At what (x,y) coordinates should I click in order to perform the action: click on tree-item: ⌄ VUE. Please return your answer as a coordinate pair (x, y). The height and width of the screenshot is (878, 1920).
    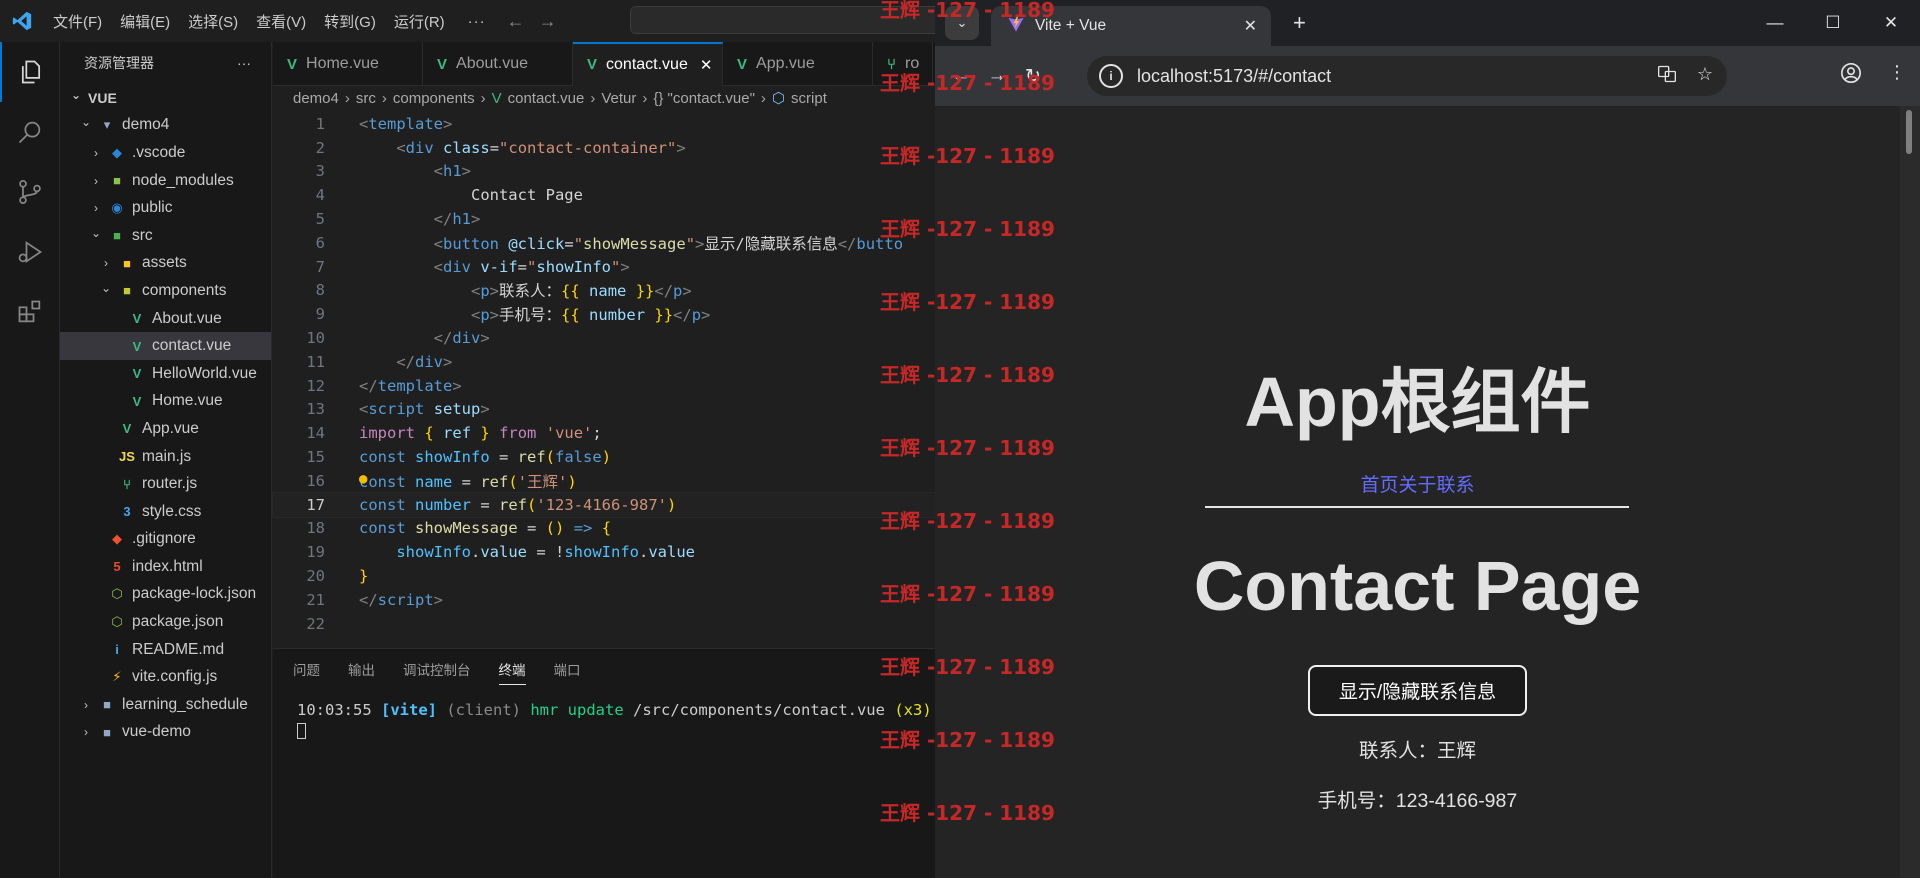
    Looking at the image, I should click on (165, 98).